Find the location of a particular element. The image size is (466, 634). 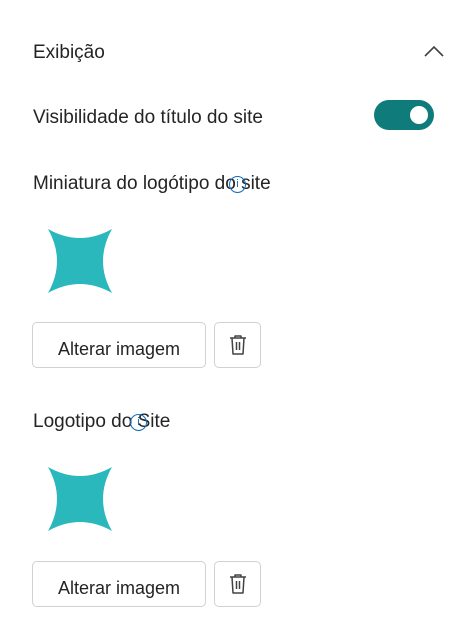

site-title-visibility-label: Visibilidade do título do site is located at coordinates (148, 117).